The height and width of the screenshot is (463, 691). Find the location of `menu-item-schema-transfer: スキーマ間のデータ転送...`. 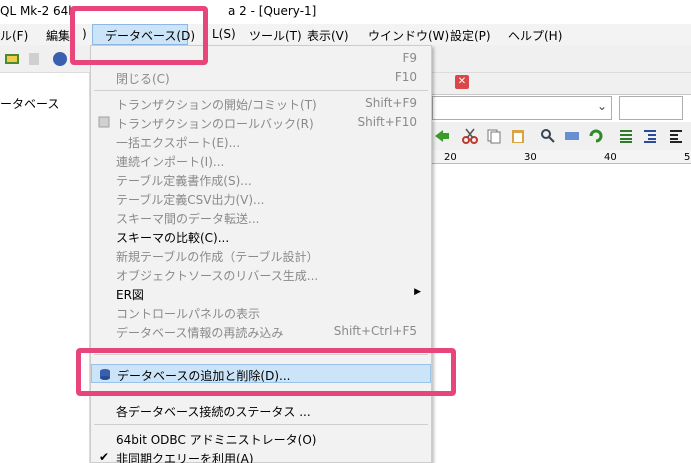

menu-item-schema-transfer: スキーマ間のデータ転送... is located at coordinates (261, 217).